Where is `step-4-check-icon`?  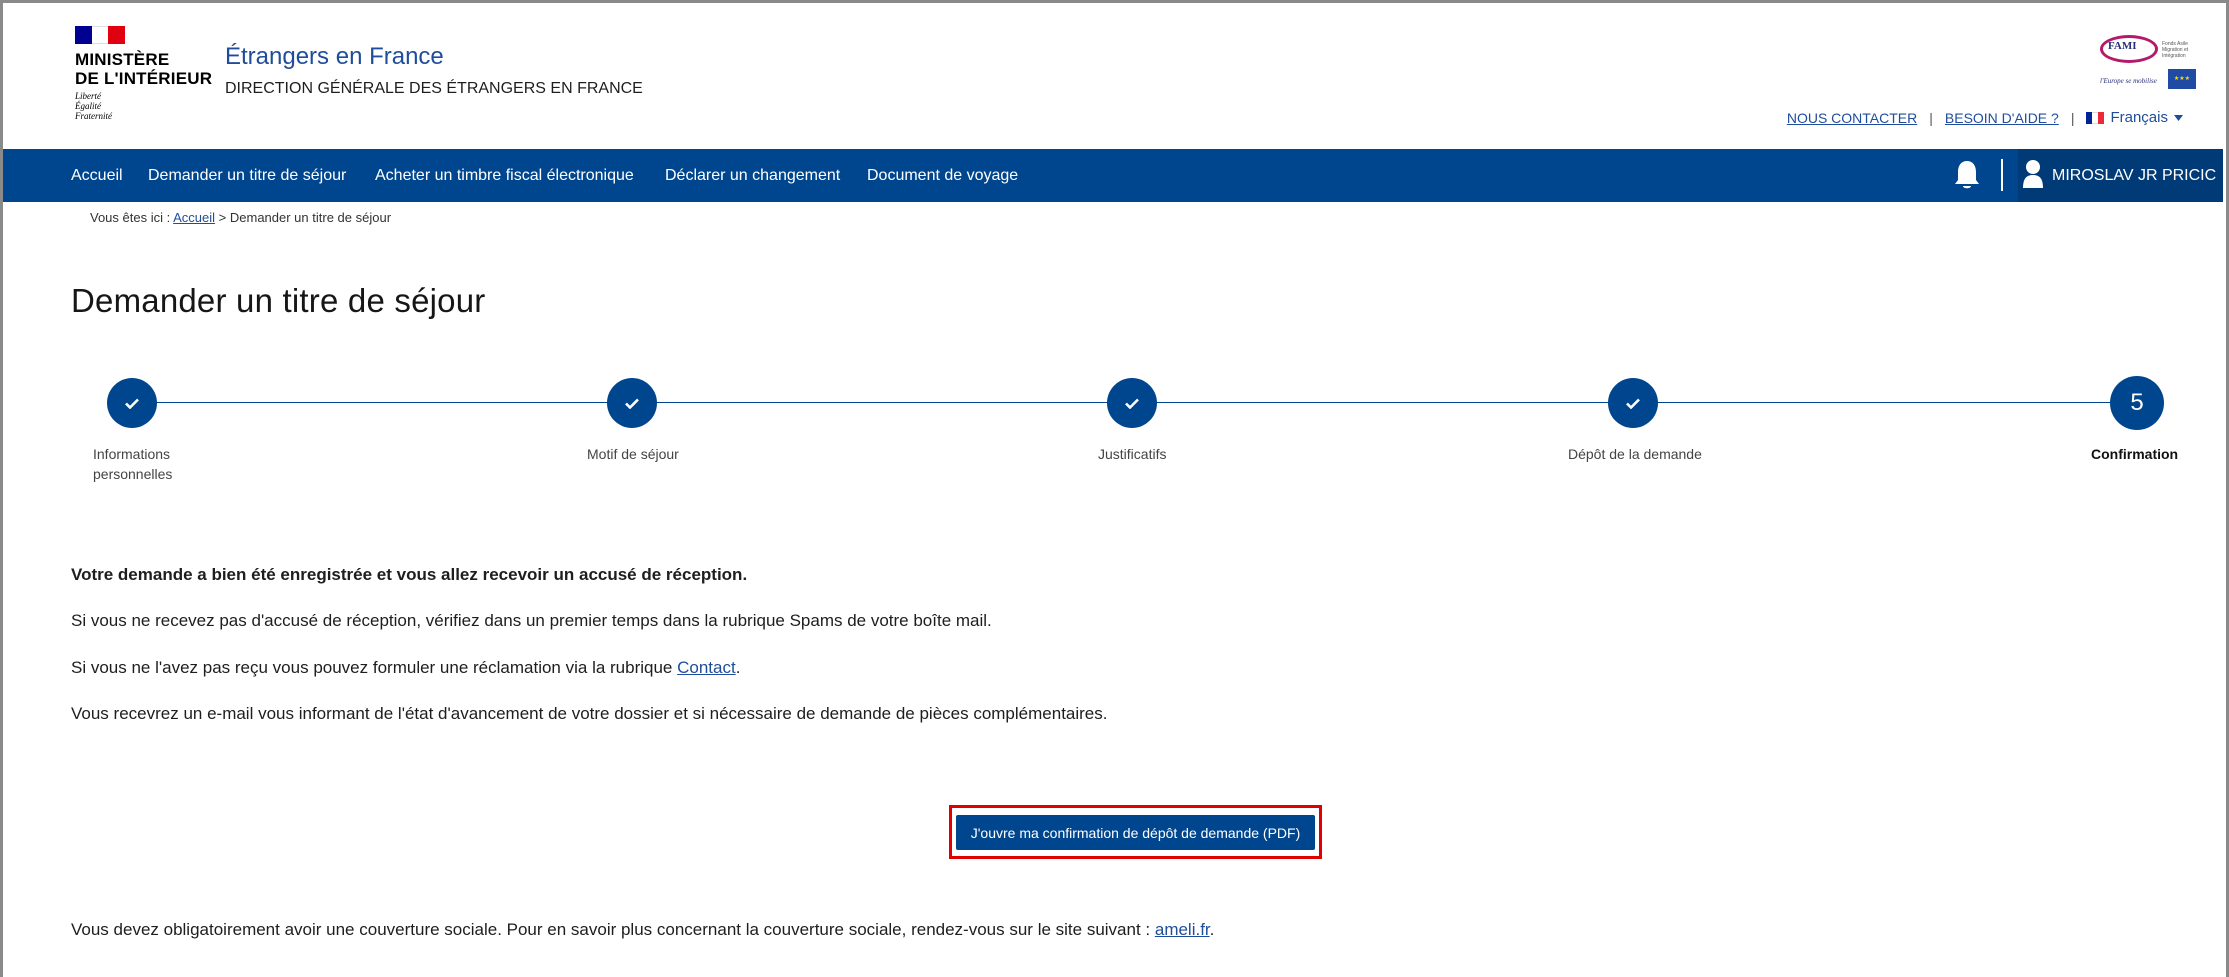 step-4-check-icon is located at coordinates (1633, 403).